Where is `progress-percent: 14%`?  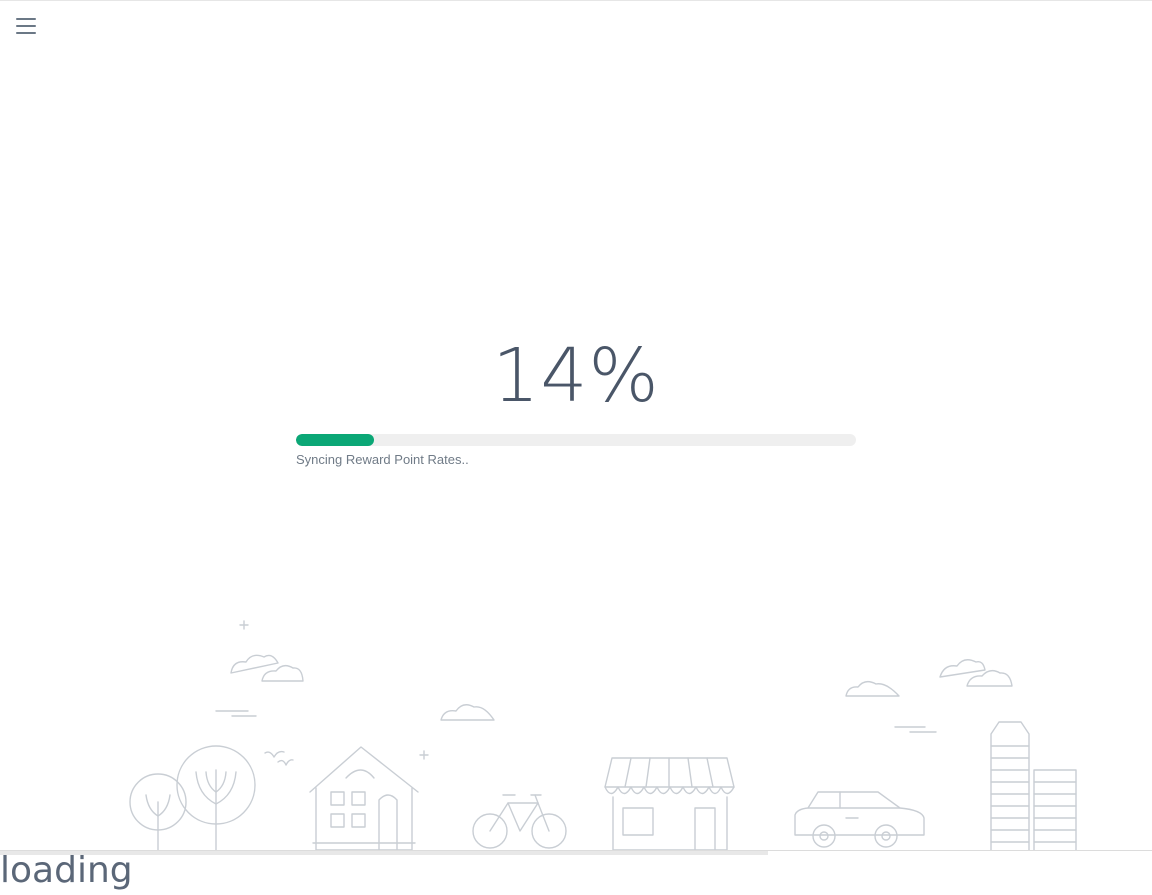
progress-percent: 14% is located at coordinates (576, 376).